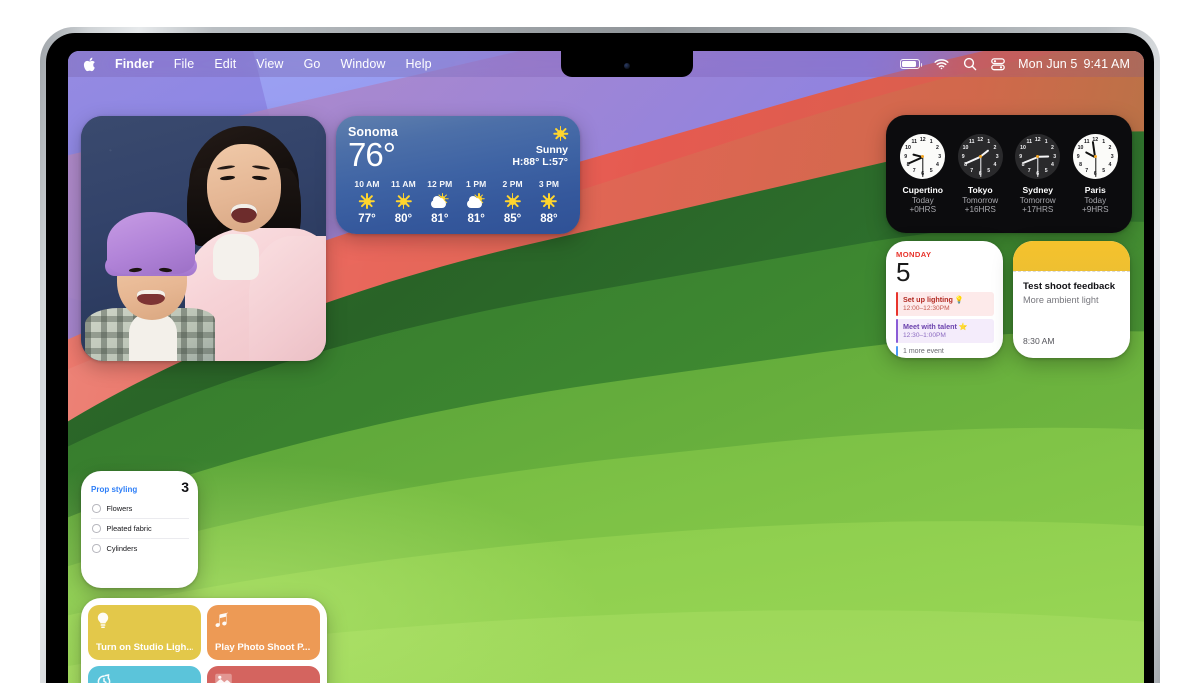  I want to click on timer-icon, so click(144, 678).